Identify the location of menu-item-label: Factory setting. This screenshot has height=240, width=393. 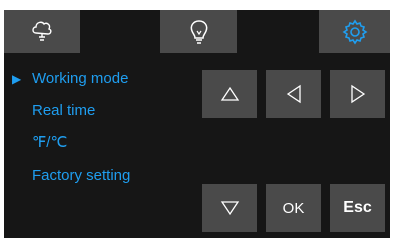
(81, 175).